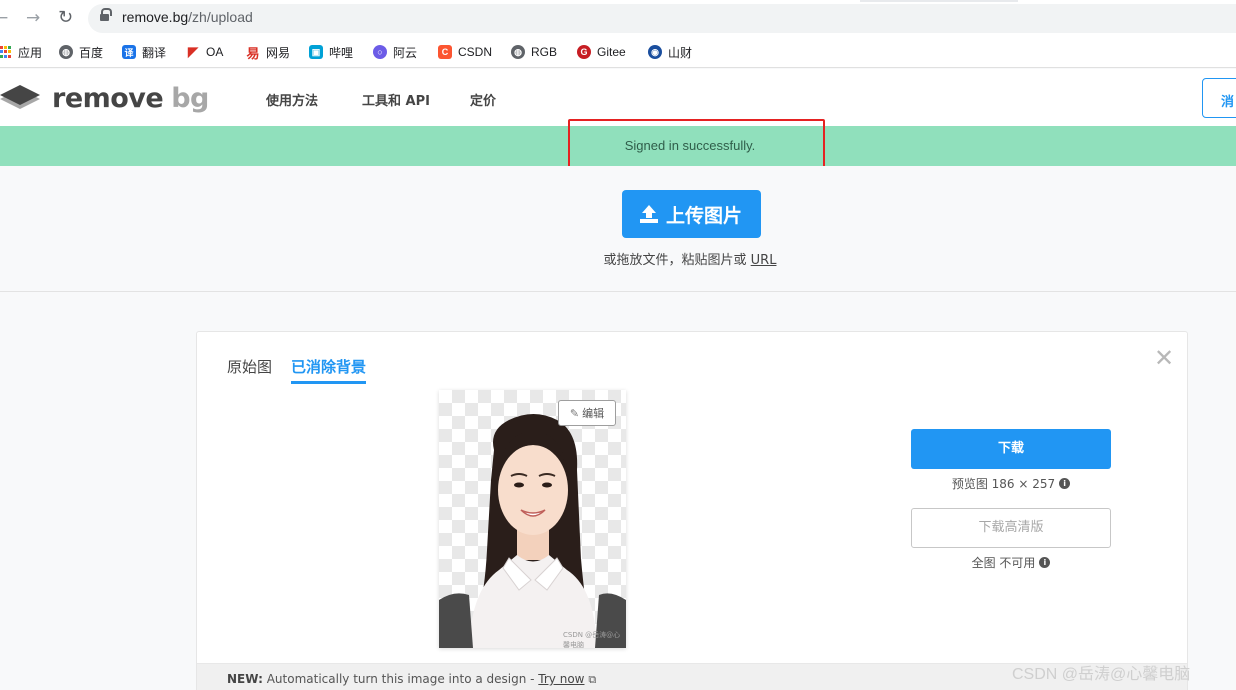 This screenshot has height=690, width=1236. Describe the element at coordinates (331, 52) in the screenshot. I see `bookmark-bilibili: ▣ 哔哩` at that location.